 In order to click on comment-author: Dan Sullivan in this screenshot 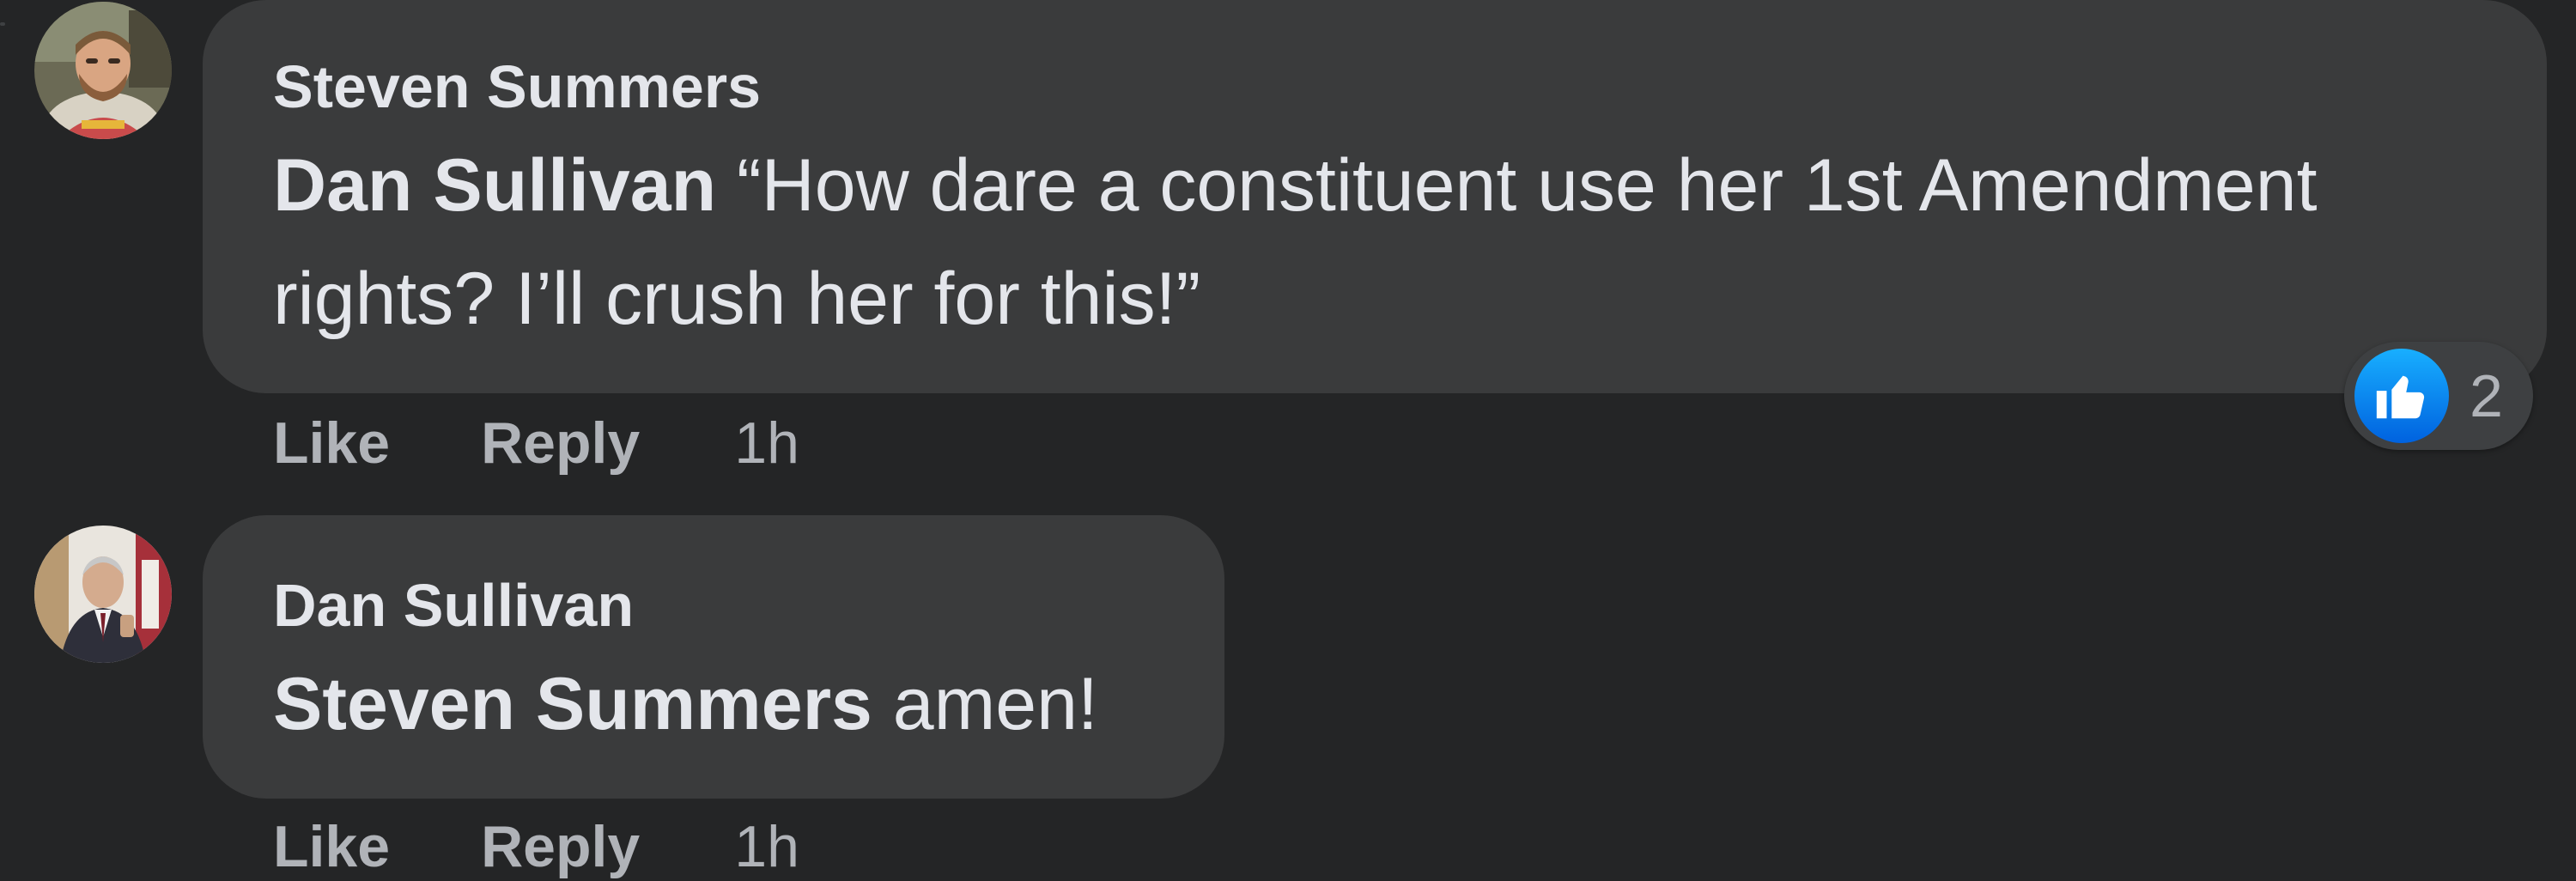, I will do `click(748, 605)`.